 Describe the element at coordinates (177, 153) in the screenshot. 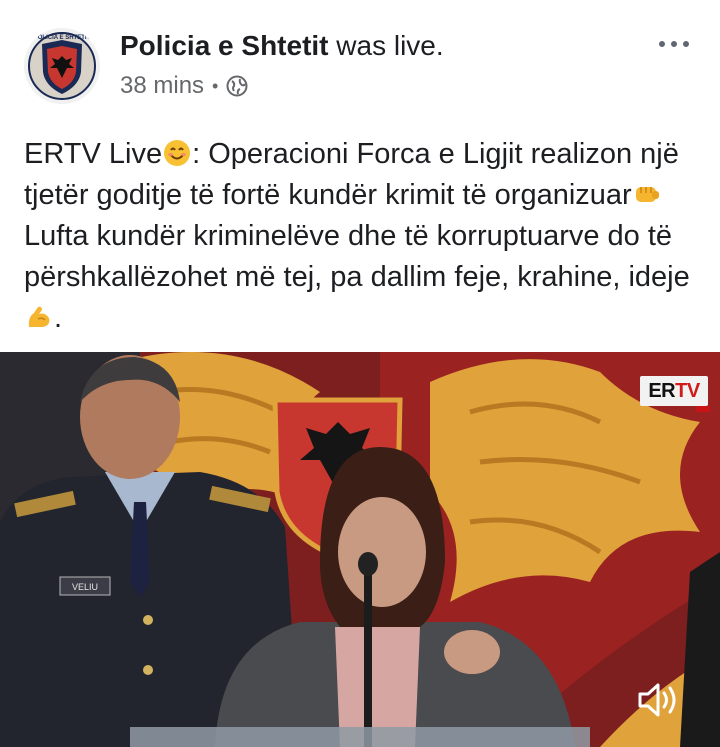

I see `smiling-face-emoji` at that location.